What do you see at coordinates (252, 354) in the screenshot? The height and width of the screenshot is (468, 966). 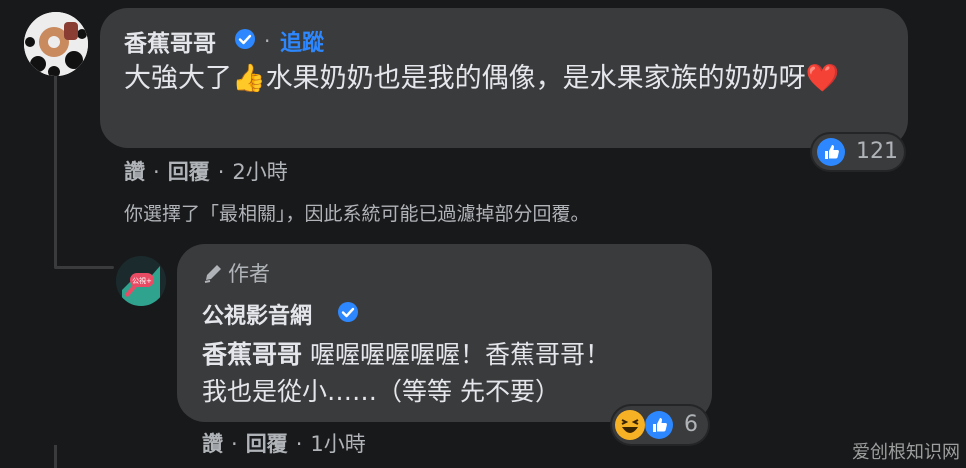 I see `mention-link: 香蕉哥哥` at bounding box center [252, 354].